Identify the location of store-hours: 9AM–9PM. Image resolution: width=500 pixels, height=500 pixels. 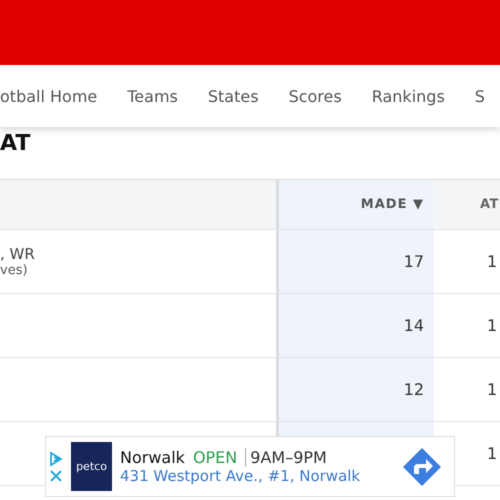
(286, 457).